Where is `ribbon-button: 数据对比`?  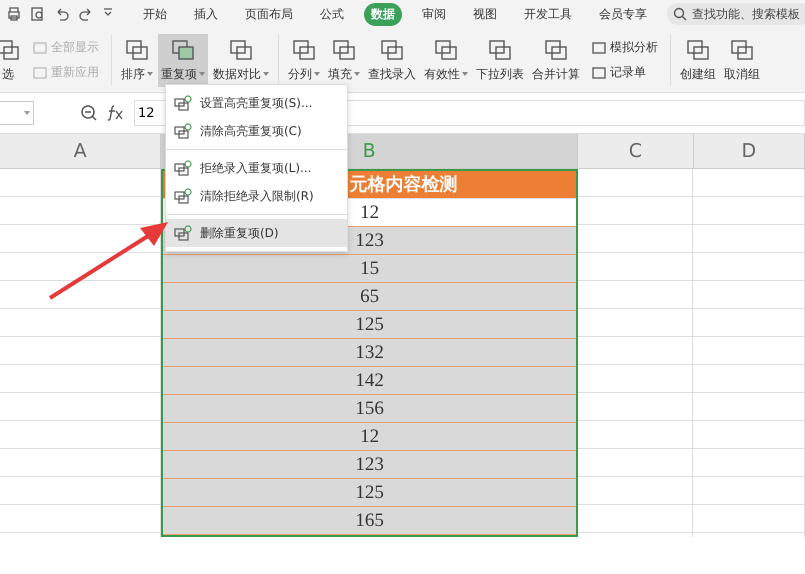
ribbon-button: 数据对比 is located at coordinates (241, 60).